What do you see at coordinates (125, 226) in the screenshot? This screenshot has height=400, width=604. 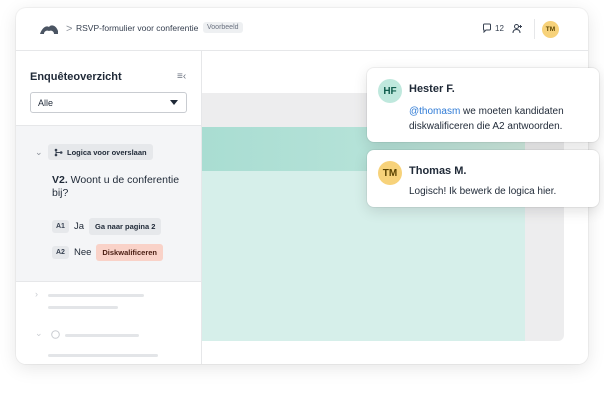 I see `answer-action-tag: Ga naar pagina 2` at bounding box center [125, 226].